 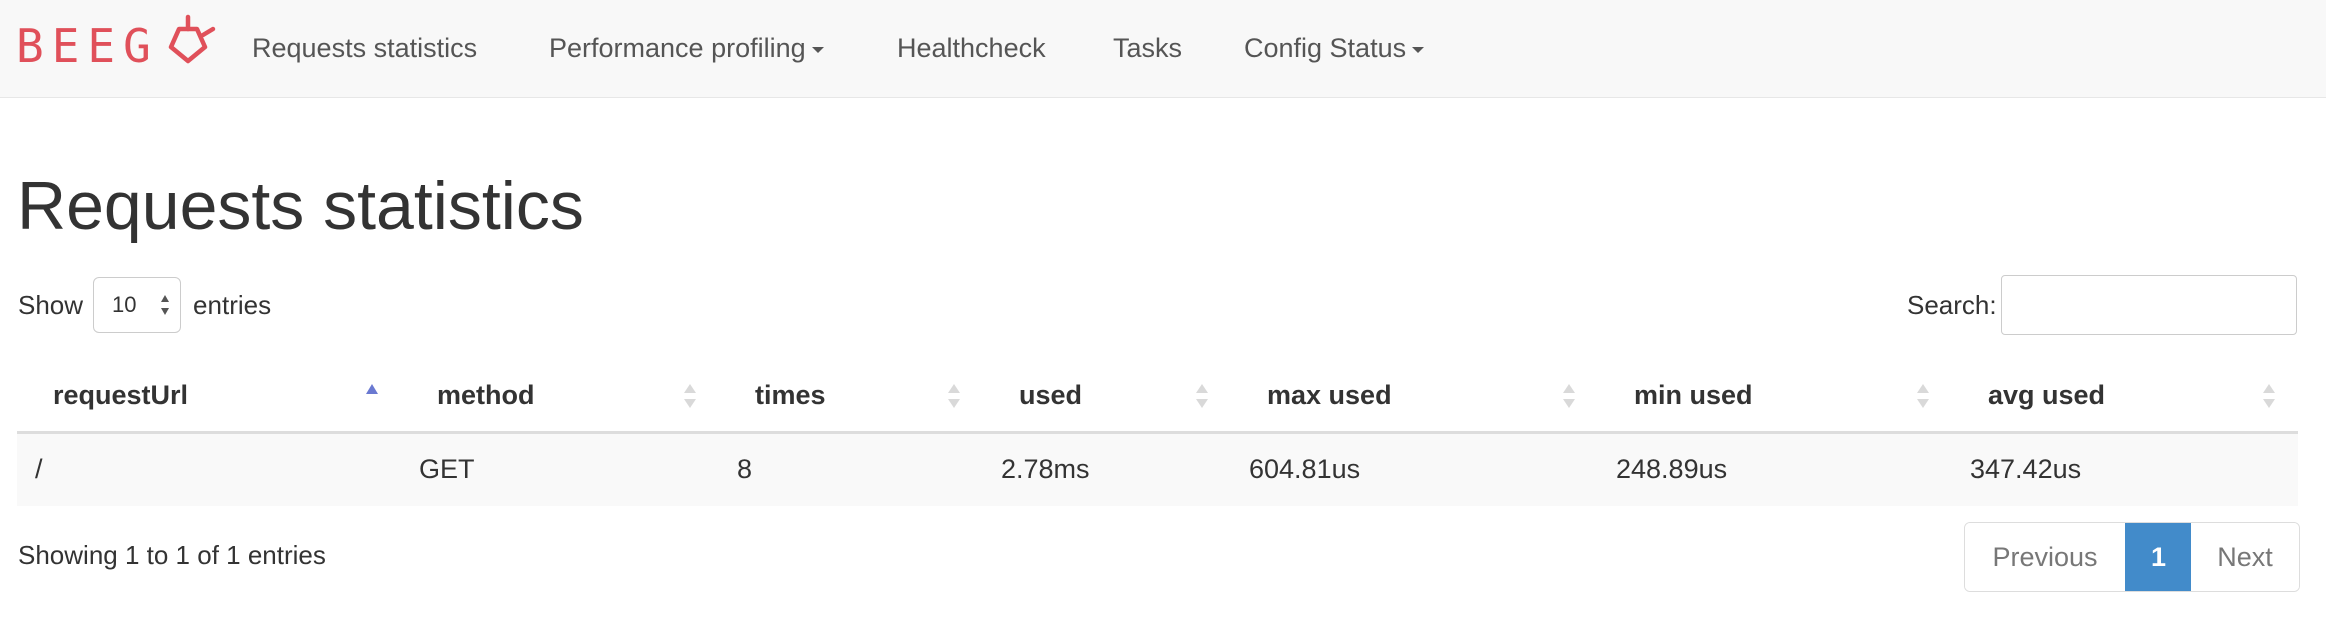 What do you see at coordinates (1414, 397) in the screenshot?
I see `column-header-max-used: max used` at bounding box center [1414, 397].